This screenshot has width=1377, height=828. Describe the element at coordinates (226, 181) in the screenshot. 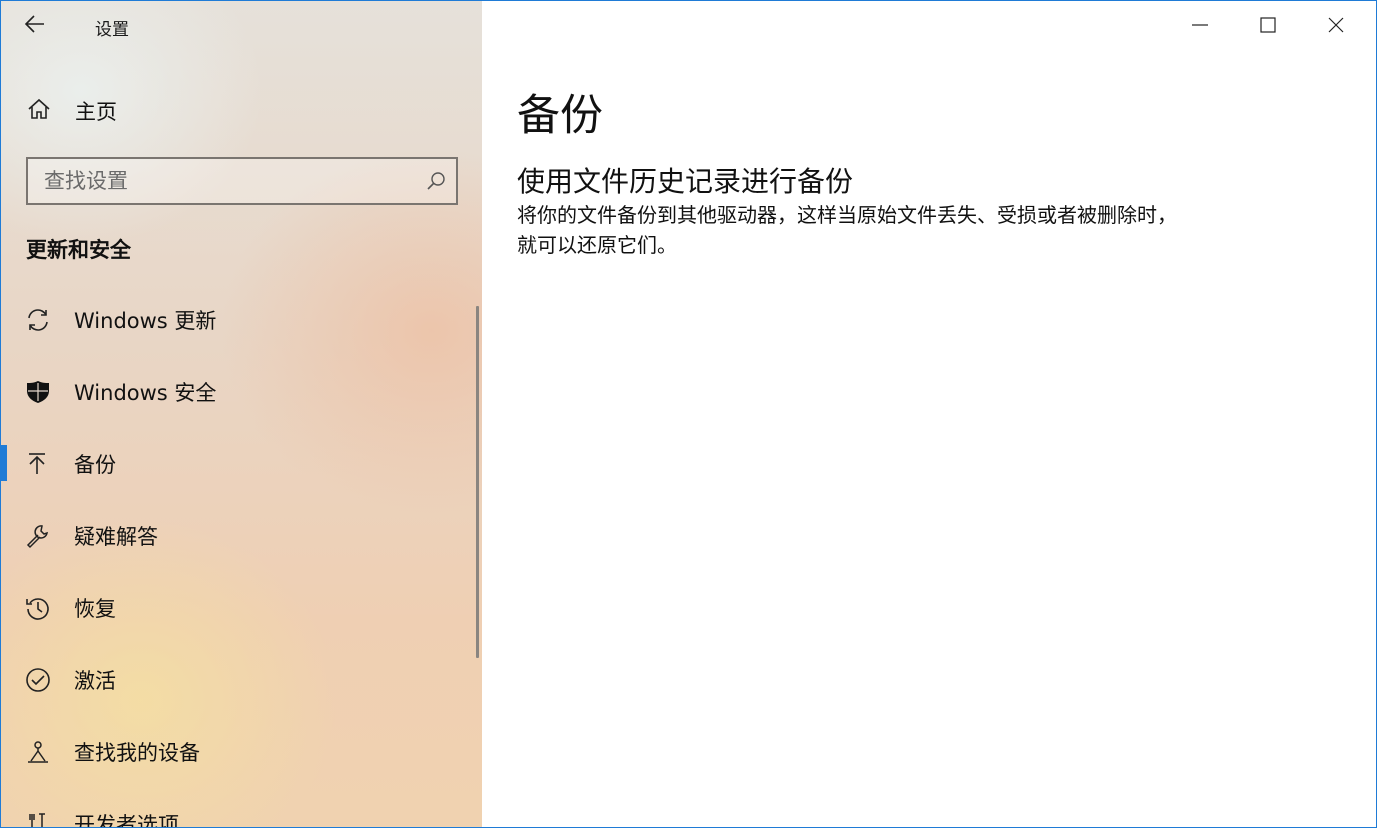

I see `search-input` at that location.